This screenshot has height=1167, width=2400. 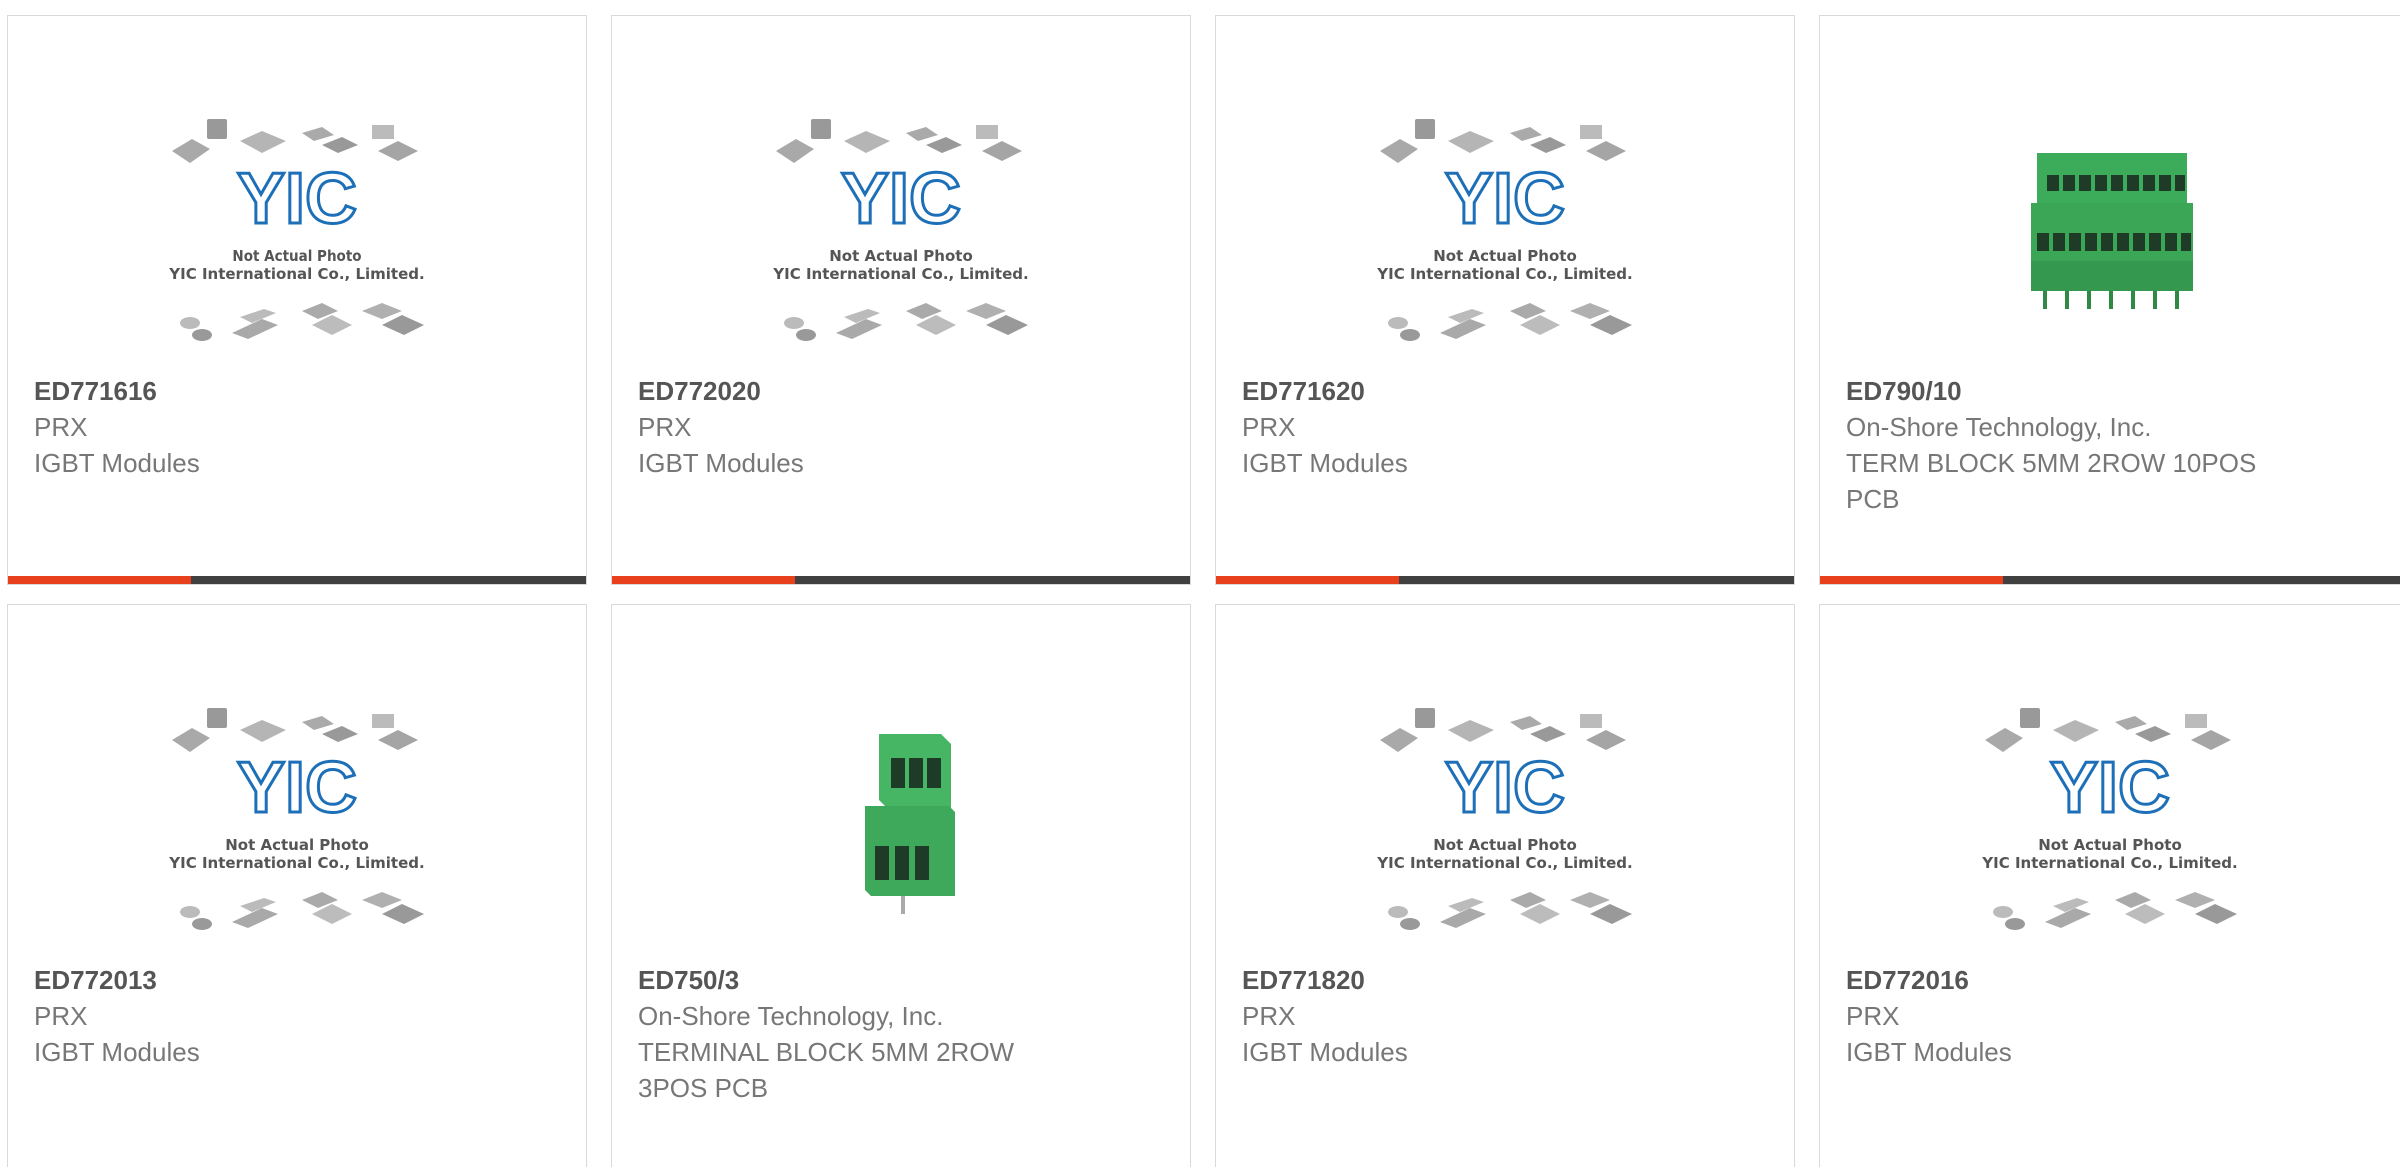 What do you see at coordinates (904, 391) in the screenshot?
I see `part-number: ED772020` at bounding box center [904, 391].